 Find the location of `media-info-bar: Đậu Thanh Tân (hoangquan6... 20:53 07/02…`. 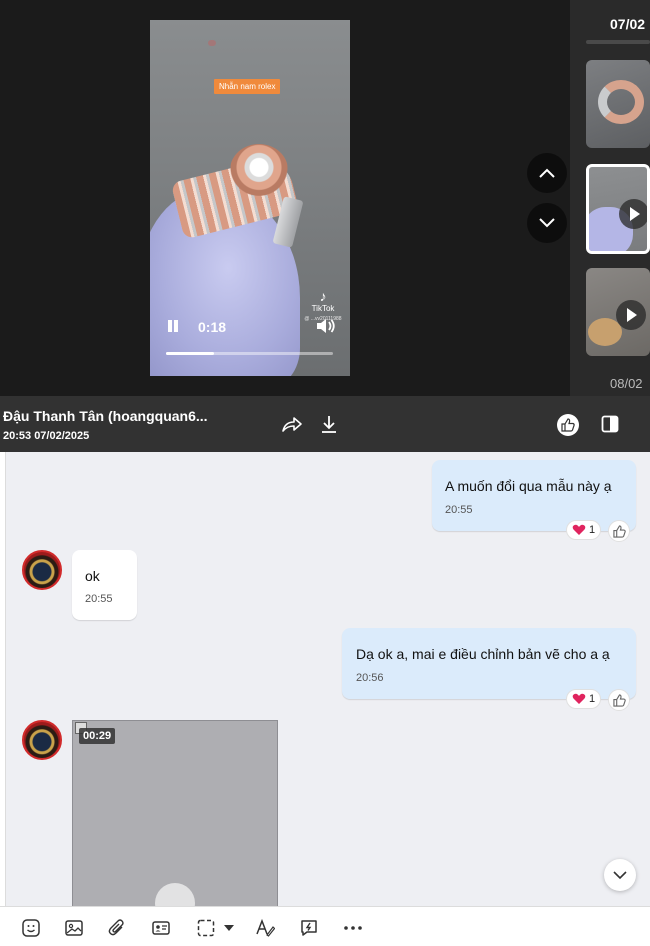

media-info-bar: Đậu Thanh Tân (hoangquan6... 20:53 07/02… is located at coordinates (325, 424).